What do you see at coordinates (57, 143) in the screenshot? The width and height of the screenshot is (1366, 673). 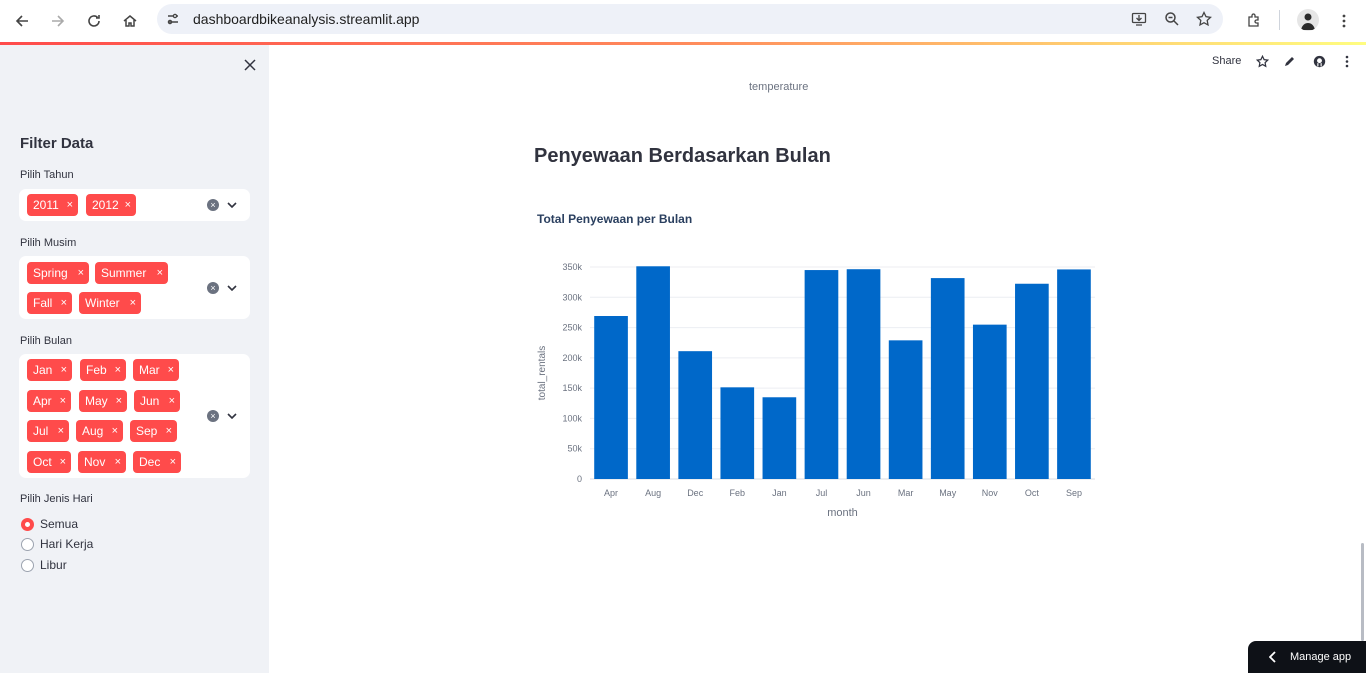 I see `sidebar-title: Filter Data` at bounding box center [57, 143].